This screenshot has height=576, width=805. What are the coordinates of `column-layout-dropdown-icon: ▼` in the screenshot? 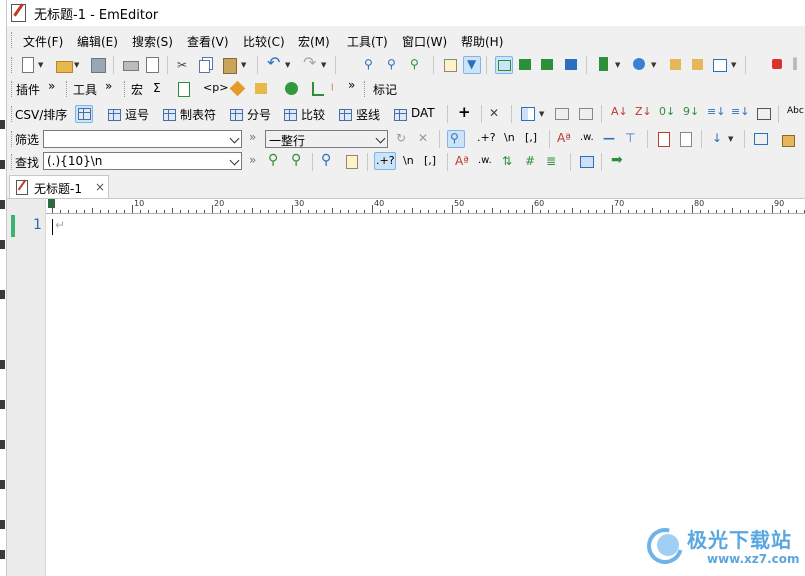 It's located at (541, 114).